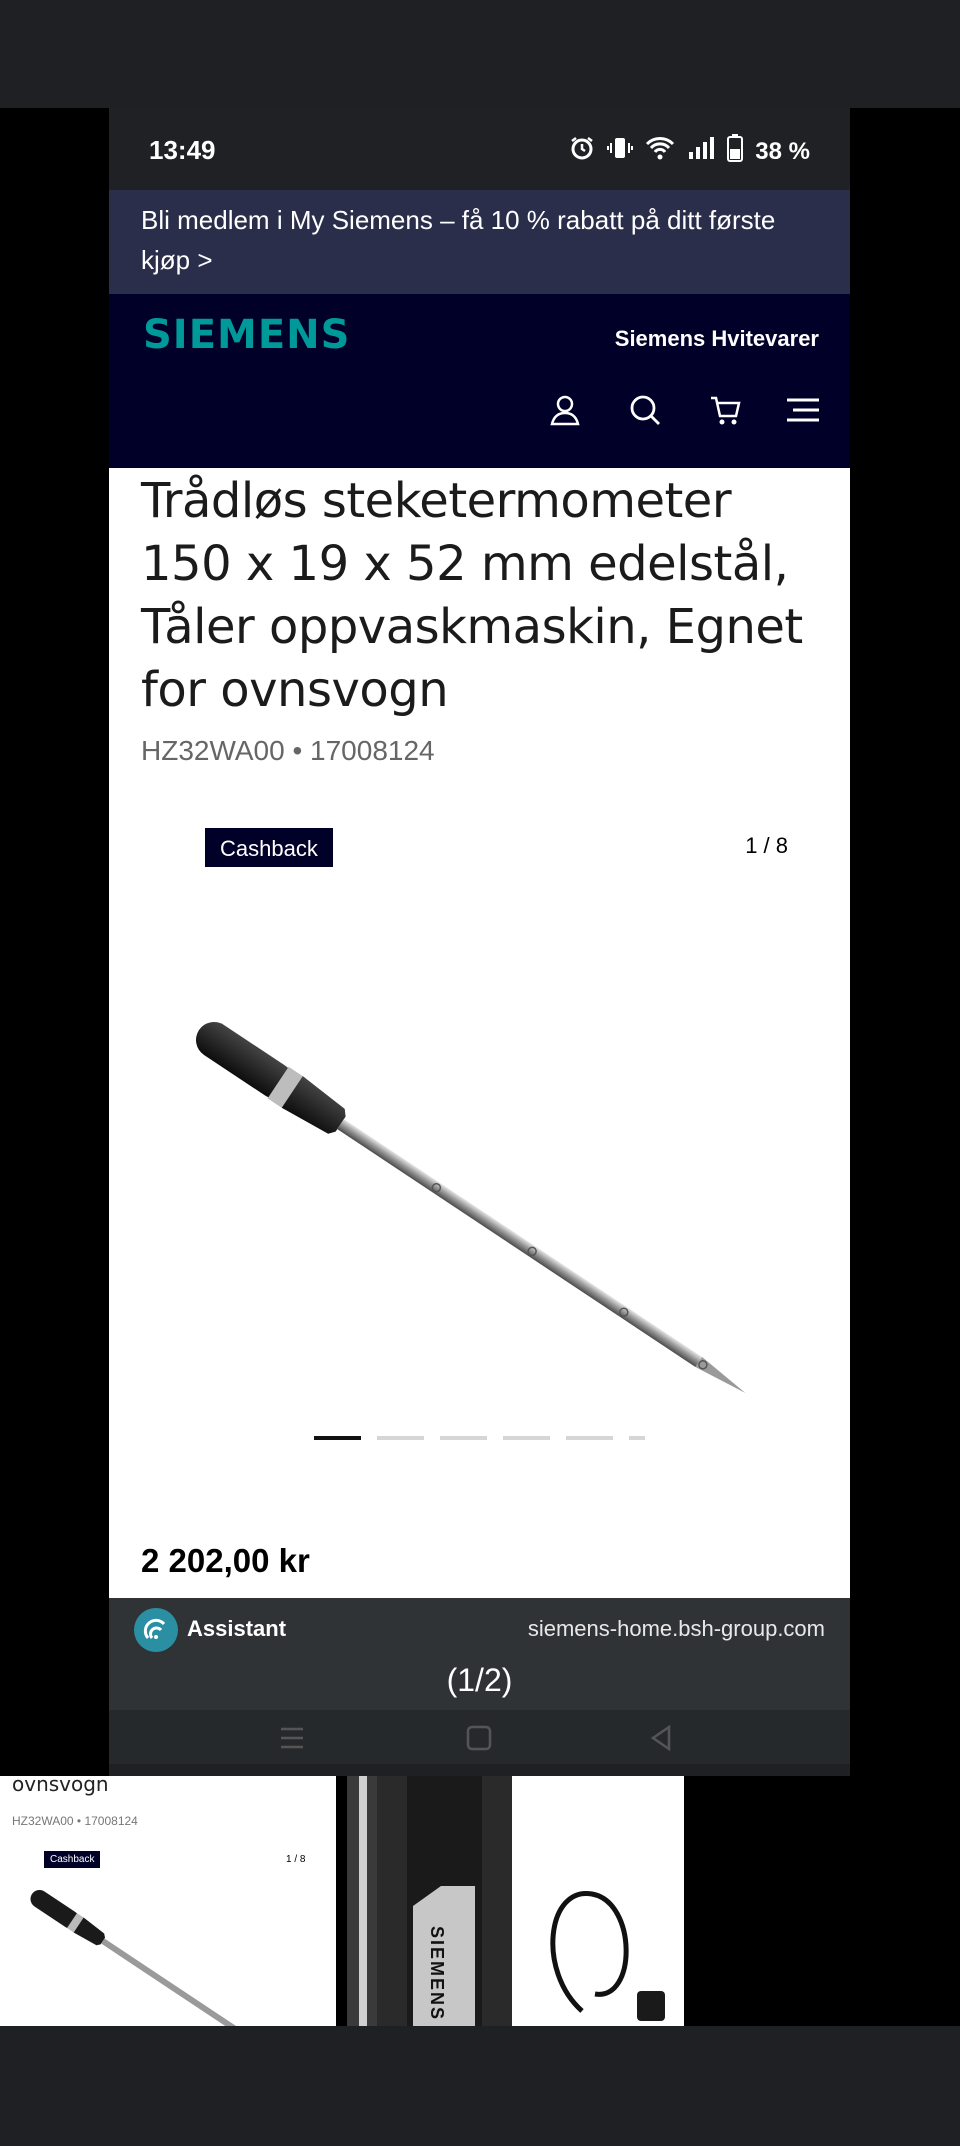 The image size is (960, 2146). I want to click on image-counter: 1 / 8, so click(766, 845).